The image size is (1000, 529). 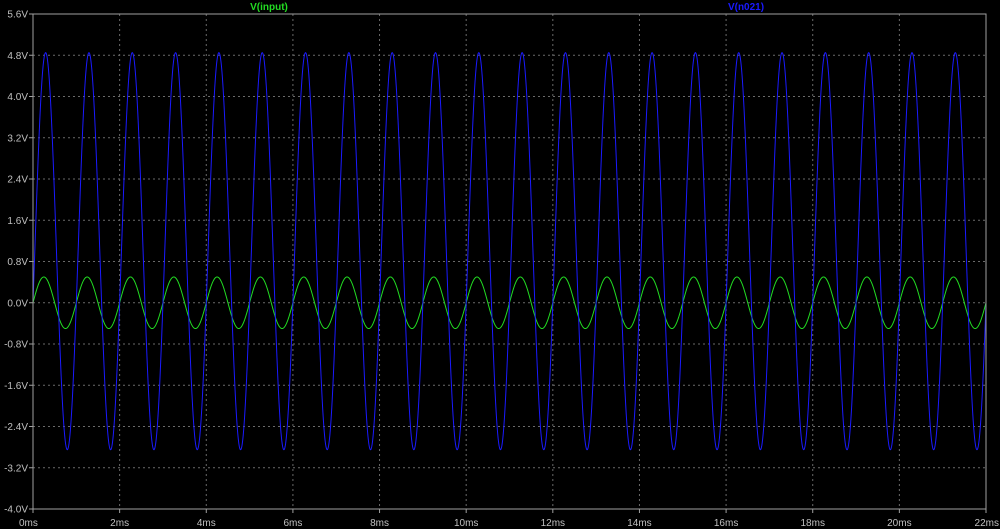 I want to click on y-tick-label: 2.4V, so click(x=17, y=180).